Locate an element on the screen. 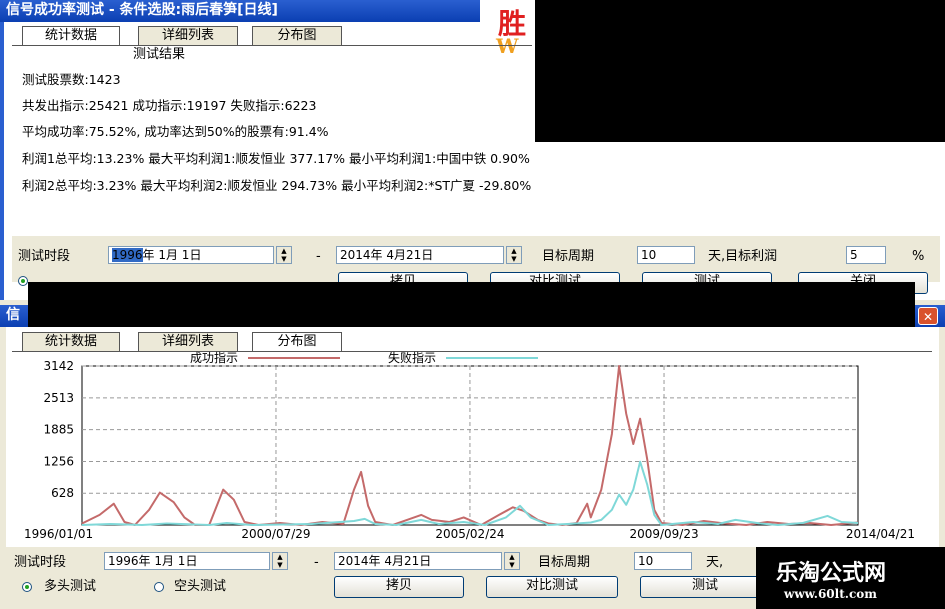  x-tick-label: 2000/07/29 is located at coordinates (275, 533).